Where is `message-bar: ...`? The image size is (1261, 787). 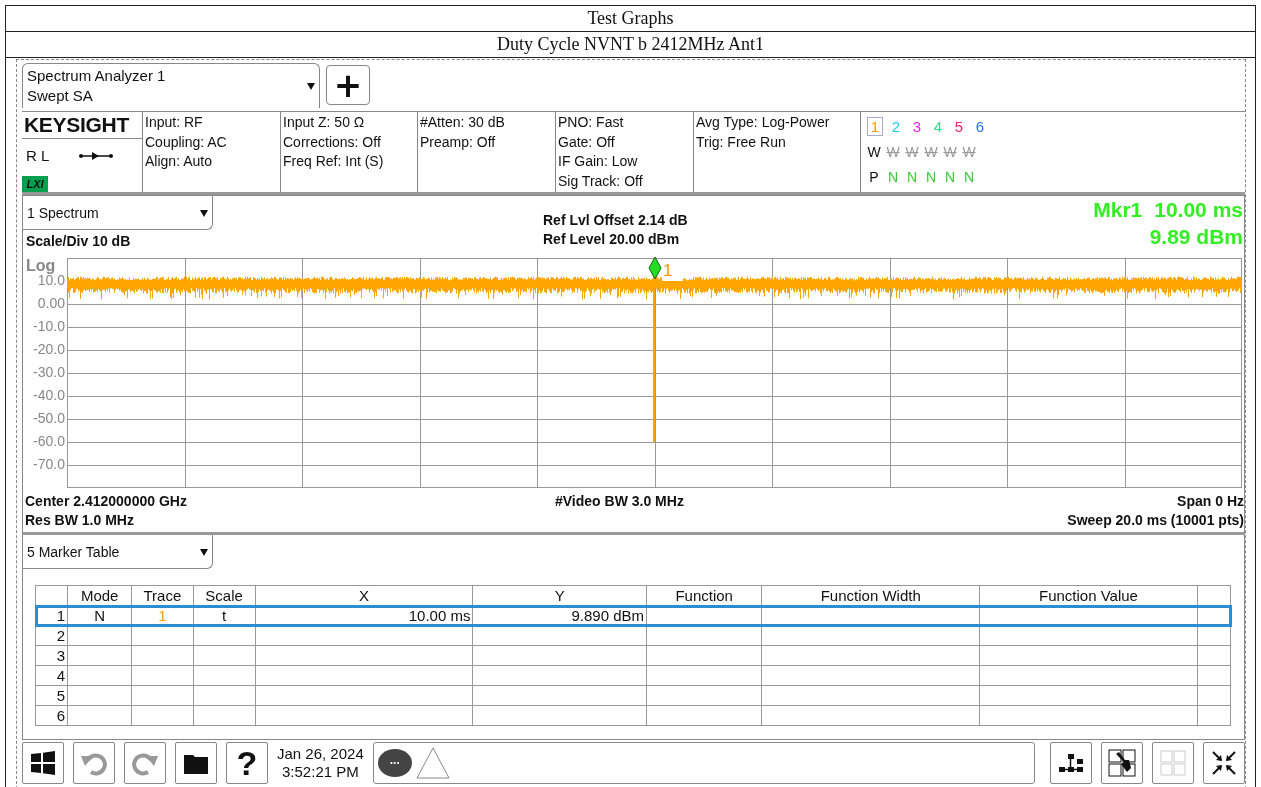
message-bar: ... is located at coordinates (703, 763).